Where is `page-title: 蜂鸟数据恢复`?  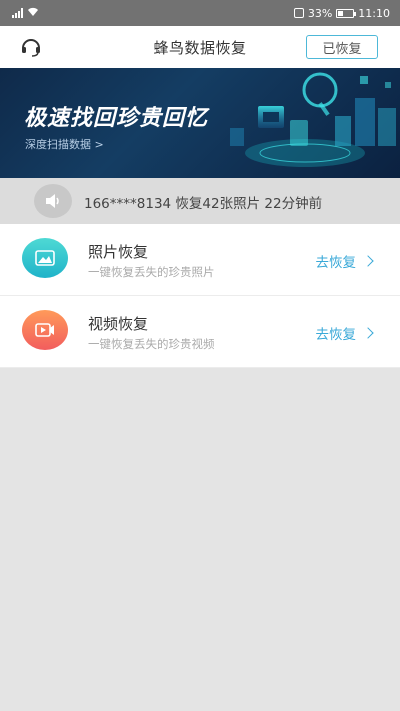
page-title: 蜂鸟数据恢复 is located at coordinates (200, 47).